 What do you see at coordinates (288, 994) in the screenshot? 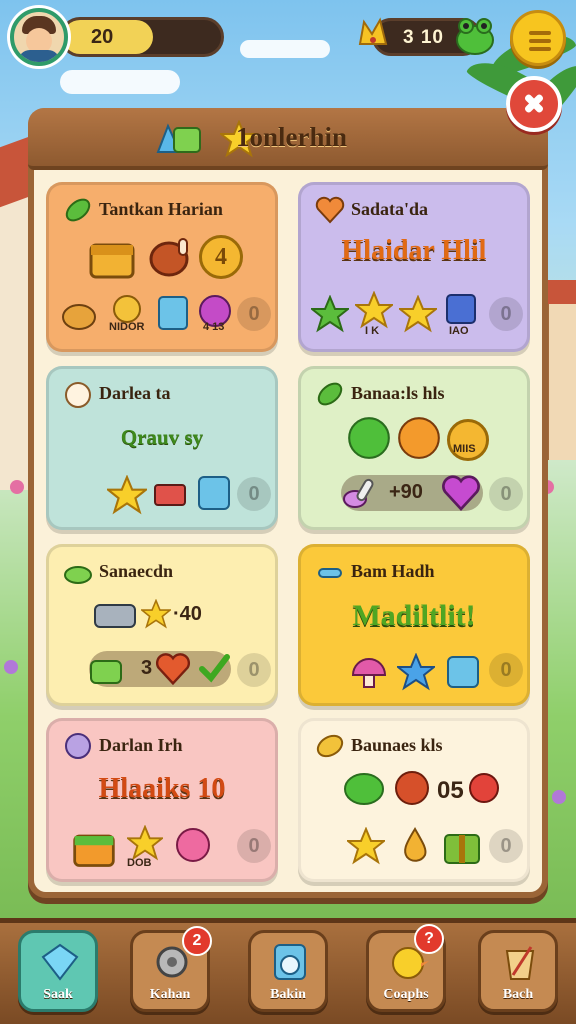
I see `nav-label: Bakin` at bounding box center [288, 994].